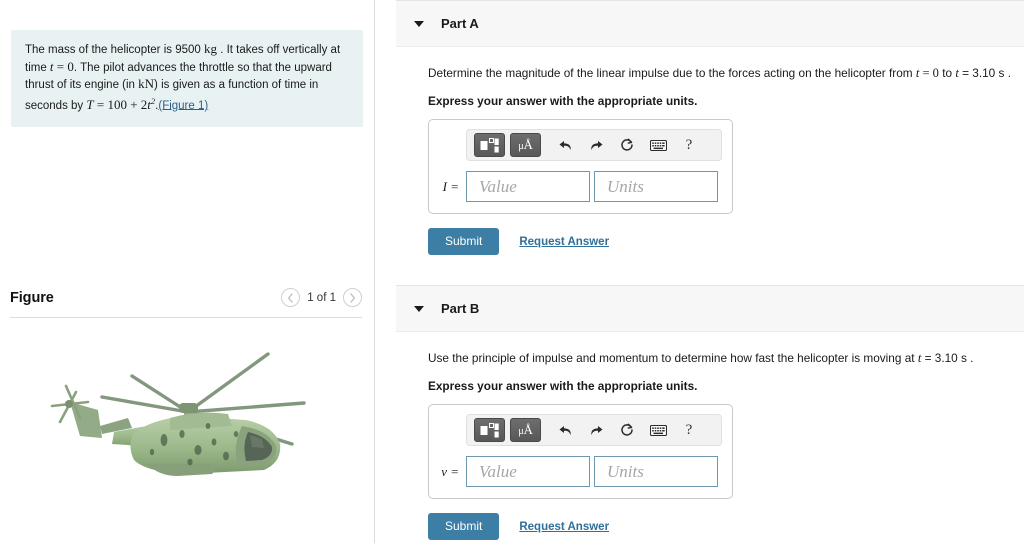 This screenshot has width=1024, height=543. Describe the element at coordinates (656, 186) in the screenshot. I see `part-a-units-input: Units` at that location.